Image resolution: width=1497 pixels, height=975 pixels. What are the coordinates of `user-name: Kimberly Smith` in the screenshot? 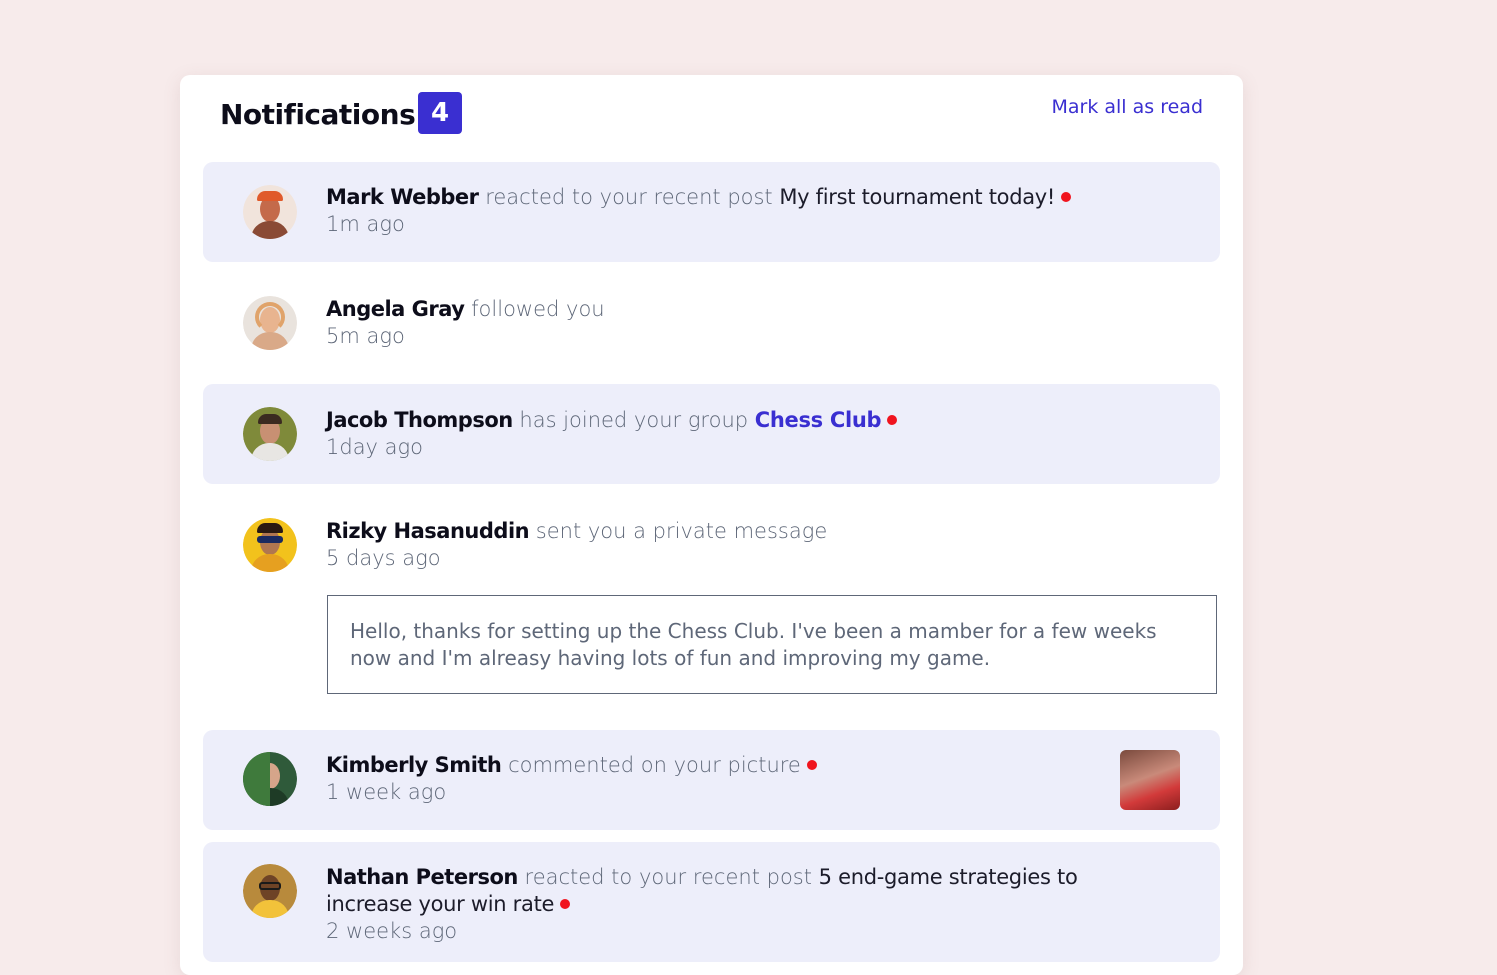 It's located at (414, 765).